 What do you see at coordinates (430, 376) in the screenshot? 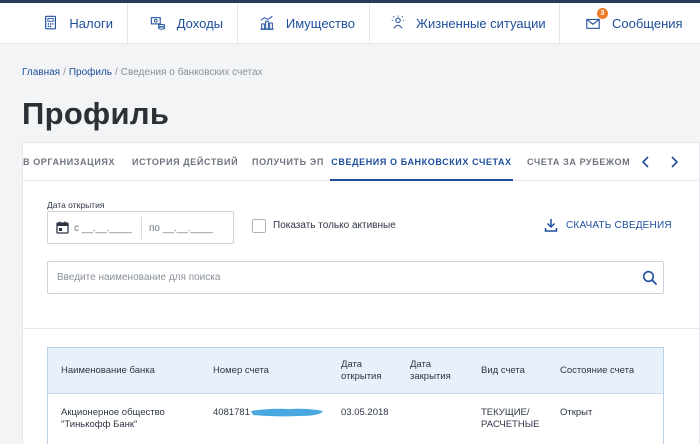
I see `header-closed-line2: закрытия` at bounding box center [430, 376].